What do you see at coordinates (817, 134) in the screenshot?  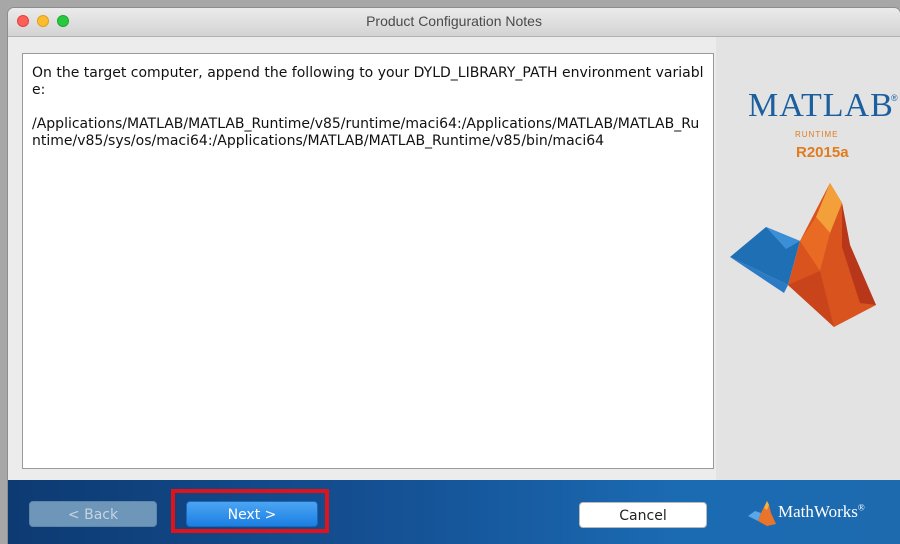 I see `runtime-label: RUNTIME` at bounding box center [817, 134].